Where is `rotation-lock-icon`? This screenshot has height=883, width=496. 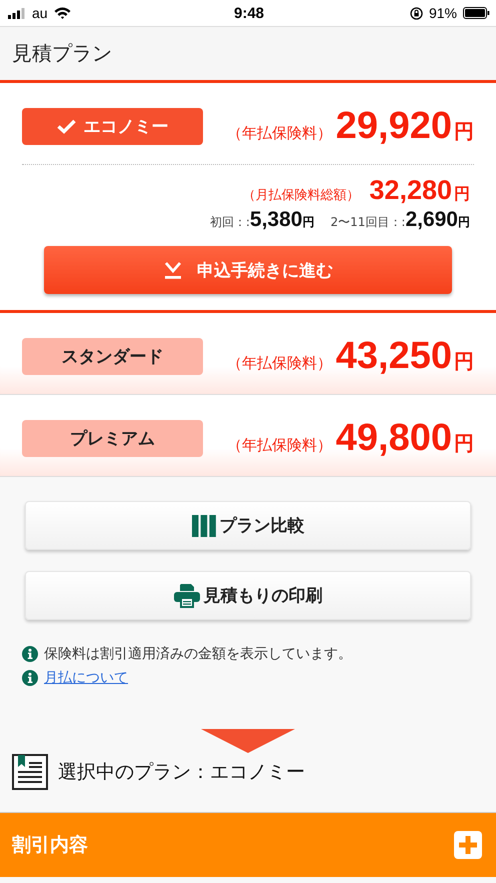 rotation-lock-icon is located at coordinates (416, 13).